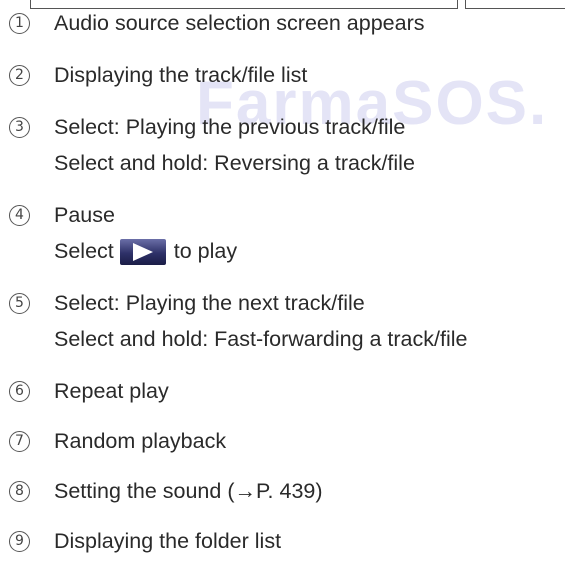 The width and height of the screenshot is (565, 578). I want to click on item-number: 6, so click(19, 391).